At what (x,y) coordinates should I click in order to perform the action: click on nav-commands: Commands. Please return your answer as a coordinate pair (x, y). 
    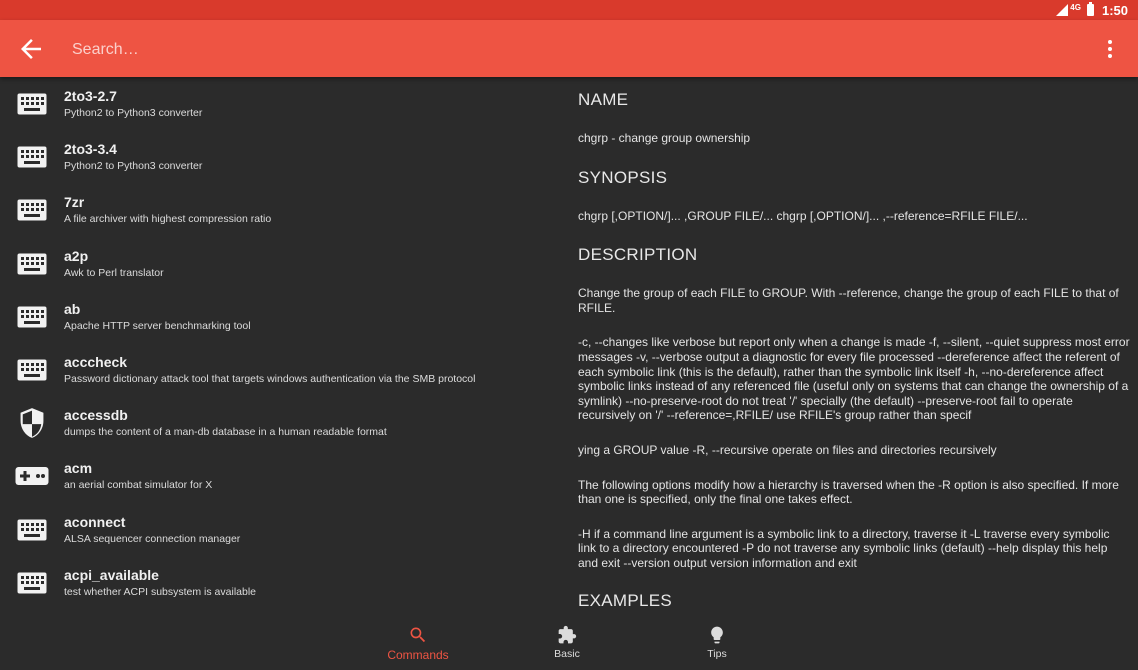
    Looking at the image, I should click on (418, 643).